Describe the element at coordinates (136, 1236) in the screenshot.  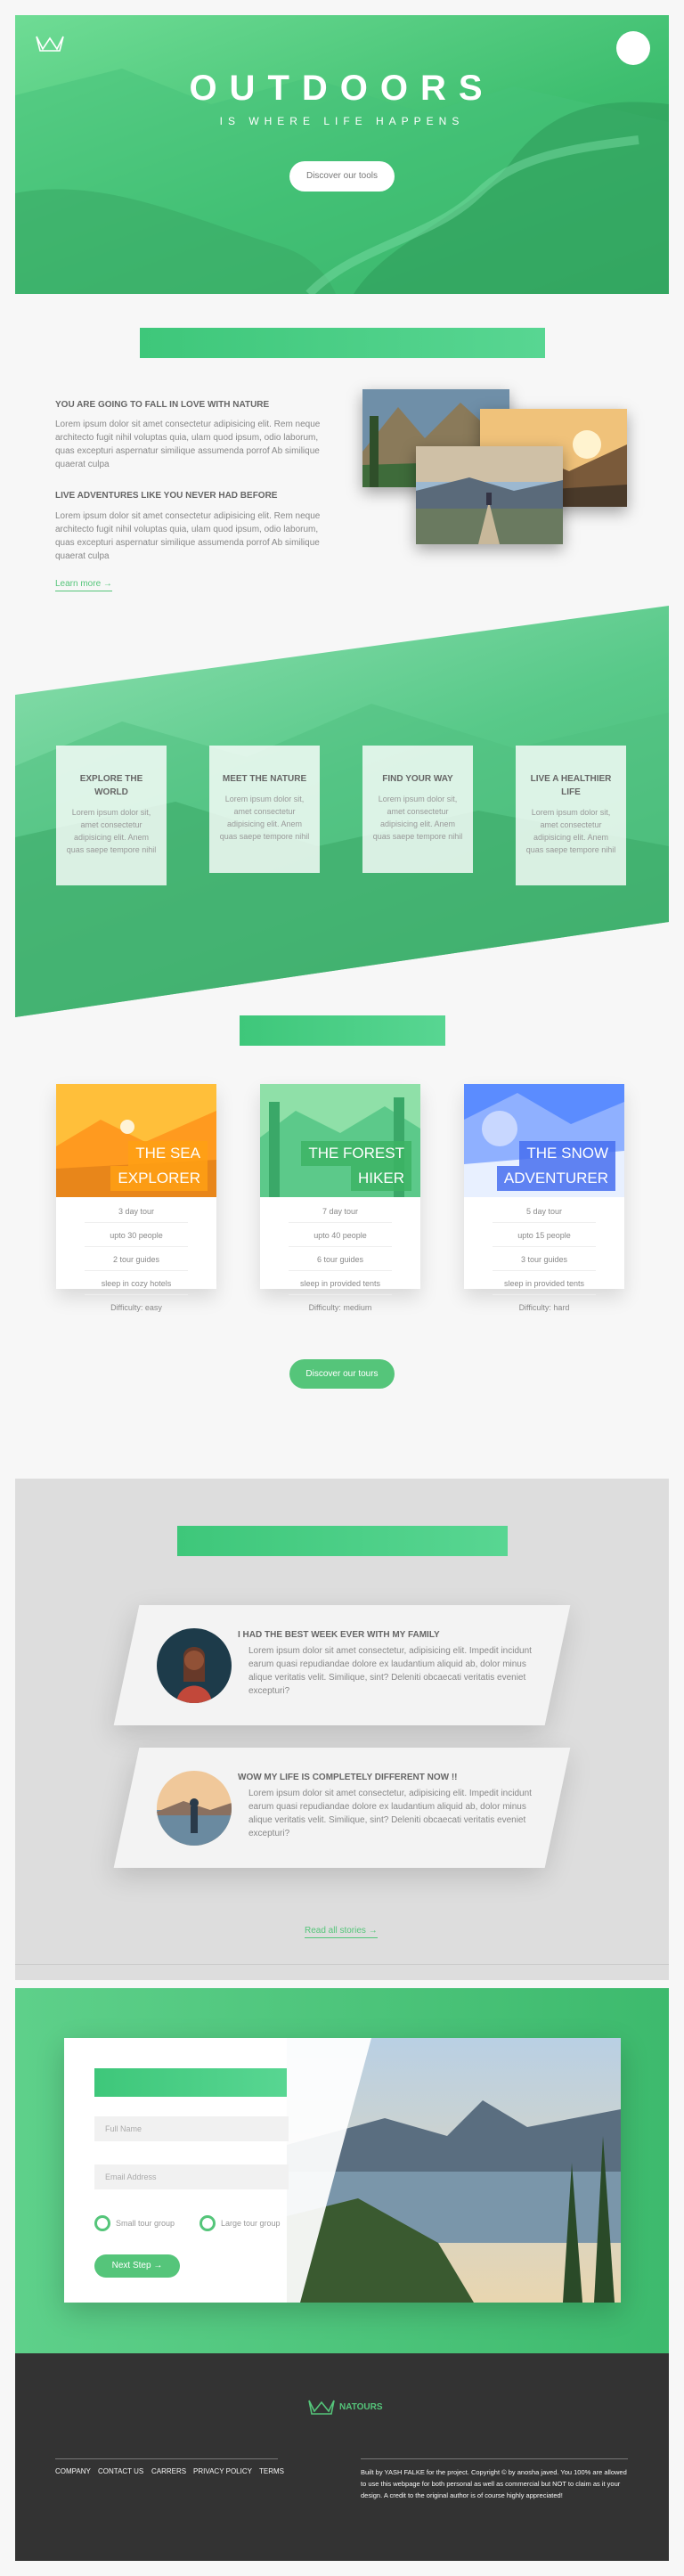
I see `tour-detail: upto 30 people` at that location.